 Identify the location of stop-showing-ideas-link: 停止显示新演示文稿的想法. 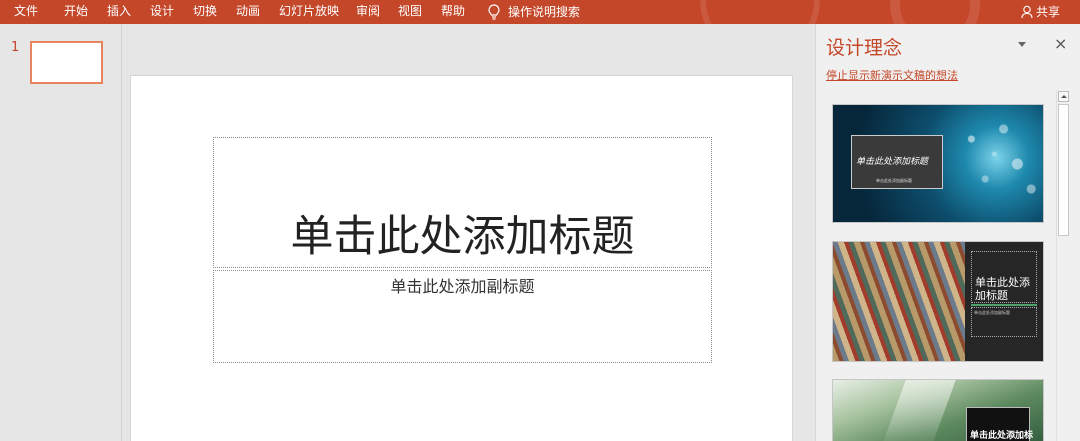
(892, 75).